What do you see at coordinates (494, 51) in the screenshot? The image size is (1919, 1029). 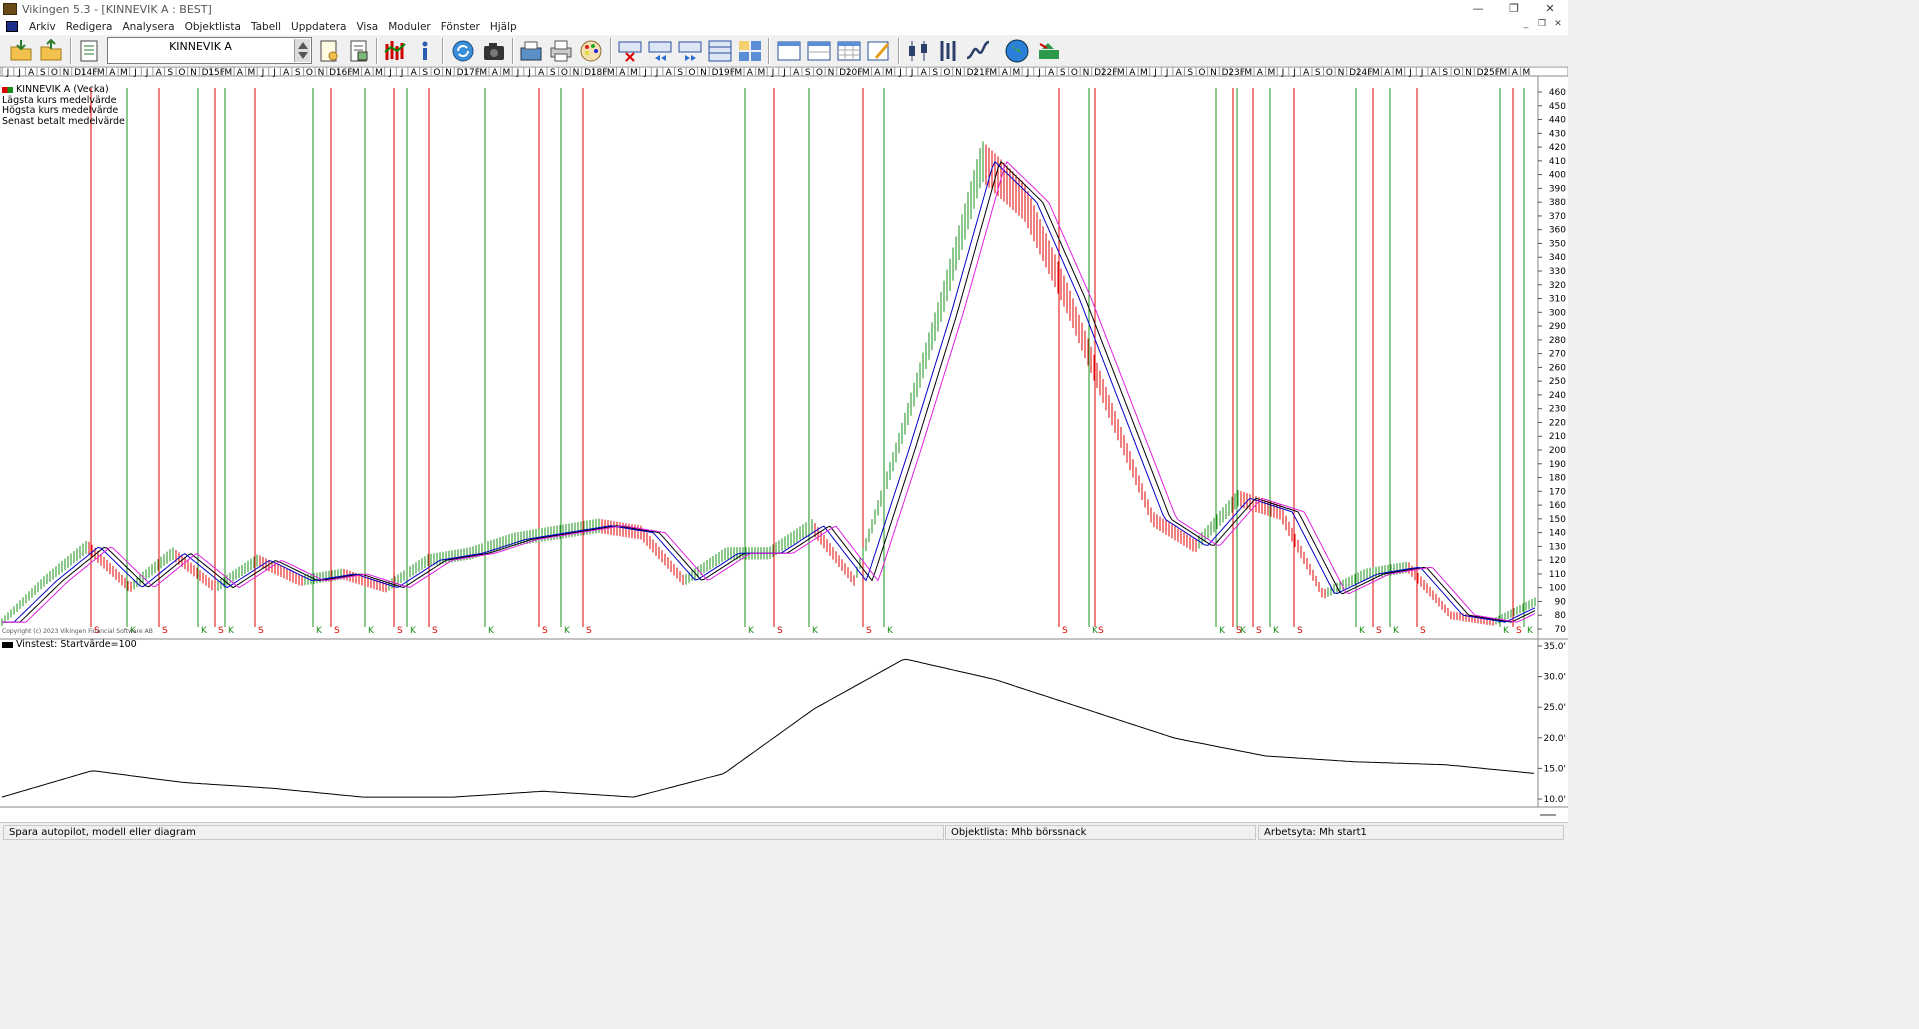 I see `camera-icon` at bounding box center [494, 51].